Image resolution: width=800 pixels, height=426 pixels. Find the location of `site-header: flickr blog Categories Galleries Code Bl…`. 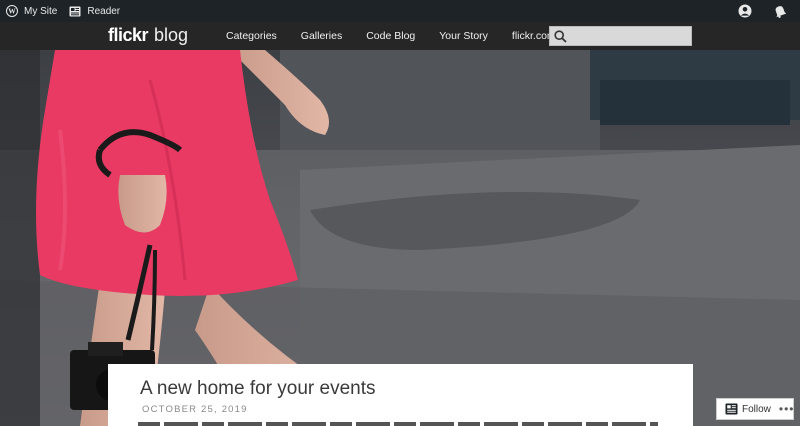

site-header: flickr blog Categories Galleries Code Bl… is located at coordinates (400, 36).